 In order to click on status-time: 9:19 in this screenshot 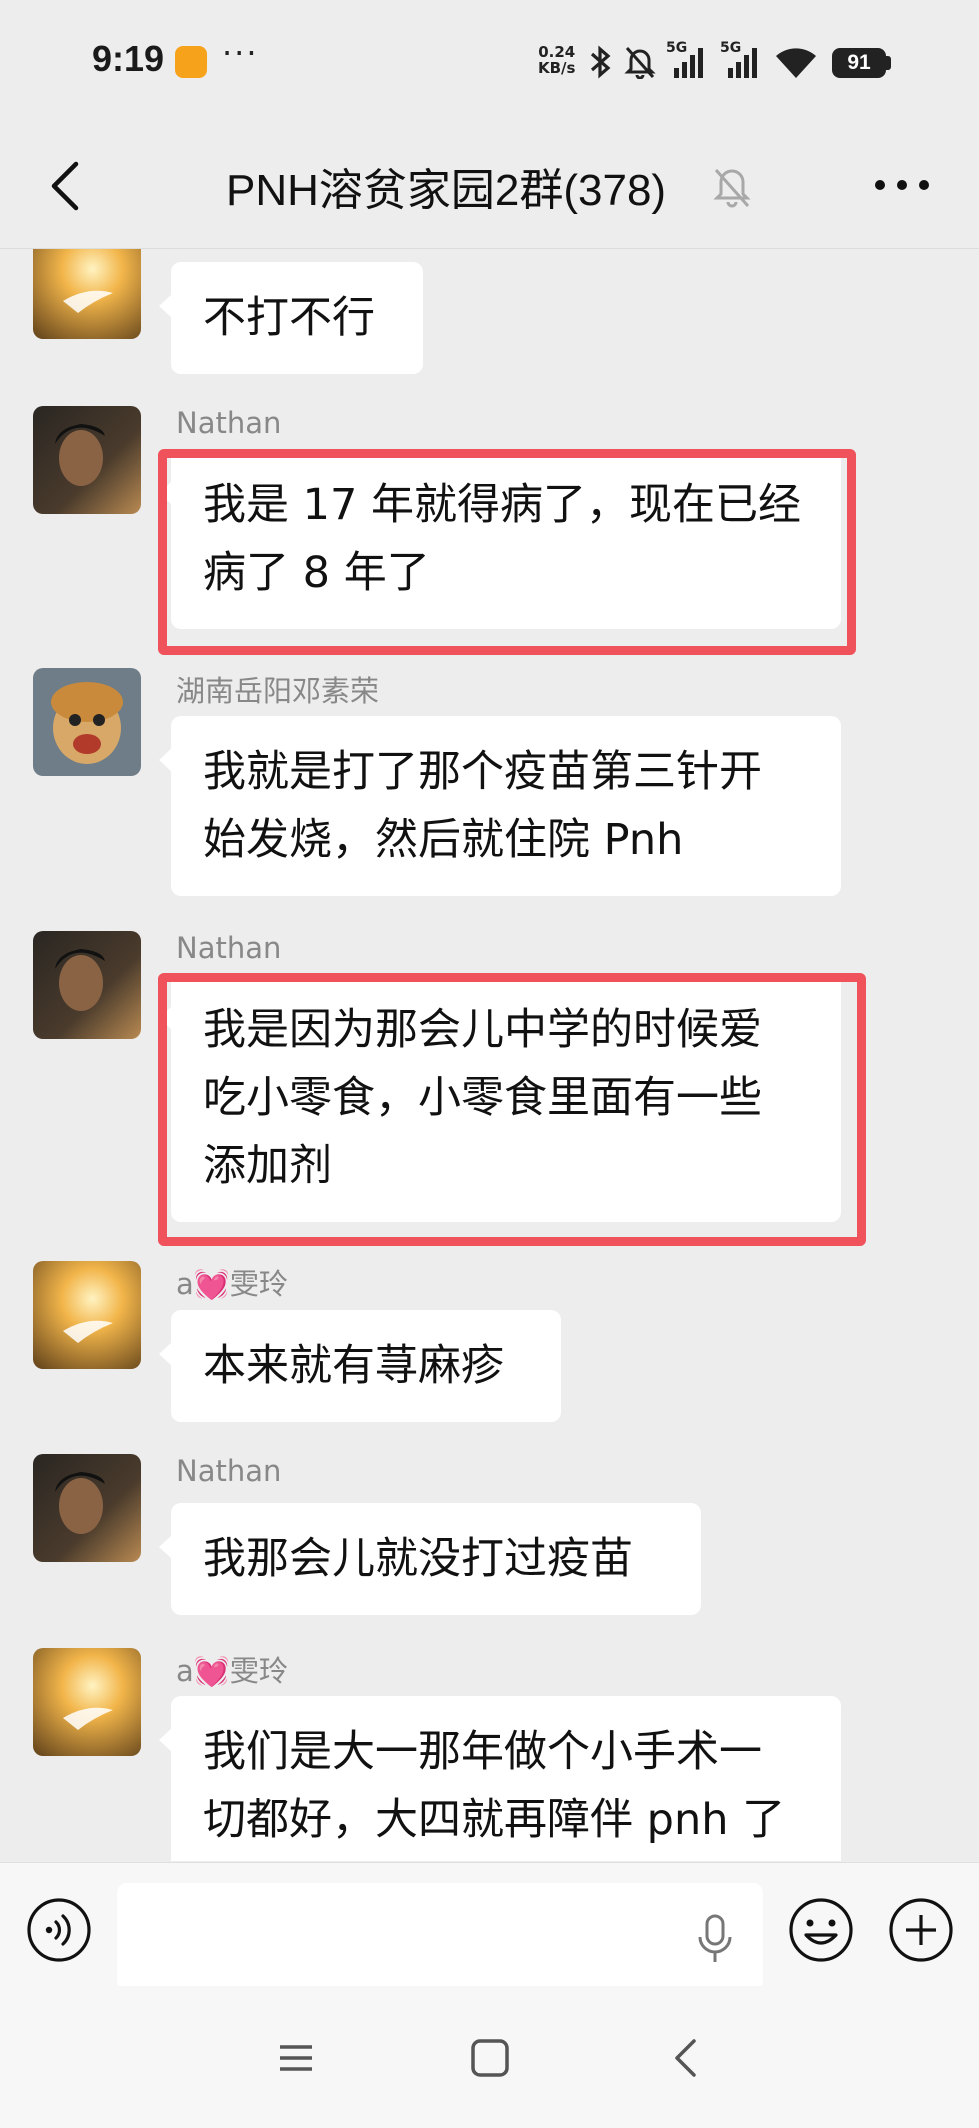, I will do `click(128, 58)`.